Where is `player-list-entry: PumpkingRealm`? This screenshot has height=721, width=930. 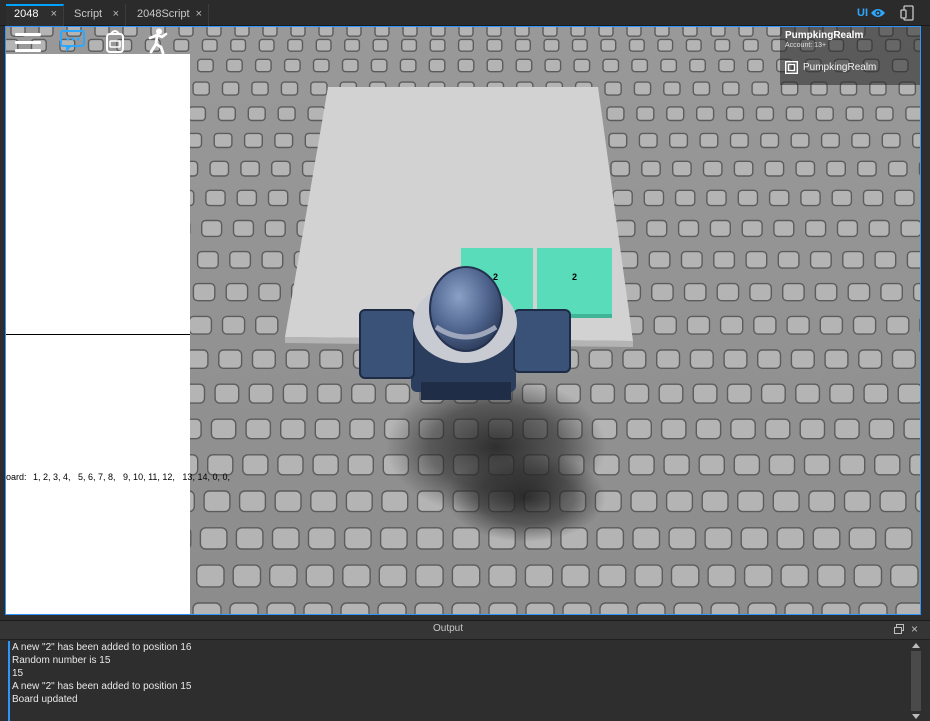 player-list-entry: PumpkingRealm is located at coordinates (850, 68).